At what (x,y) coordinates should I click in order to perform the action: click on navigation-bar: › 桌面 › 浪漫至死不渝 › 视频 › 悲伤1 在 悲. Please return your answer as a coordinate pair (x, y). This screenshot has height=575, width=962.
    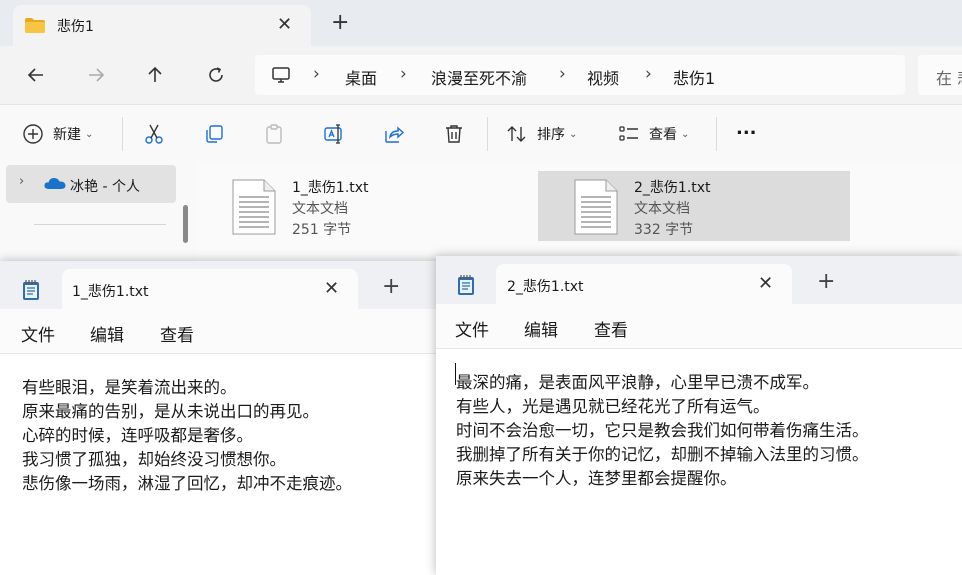
    Looking at the image, I should click on (481, 75).